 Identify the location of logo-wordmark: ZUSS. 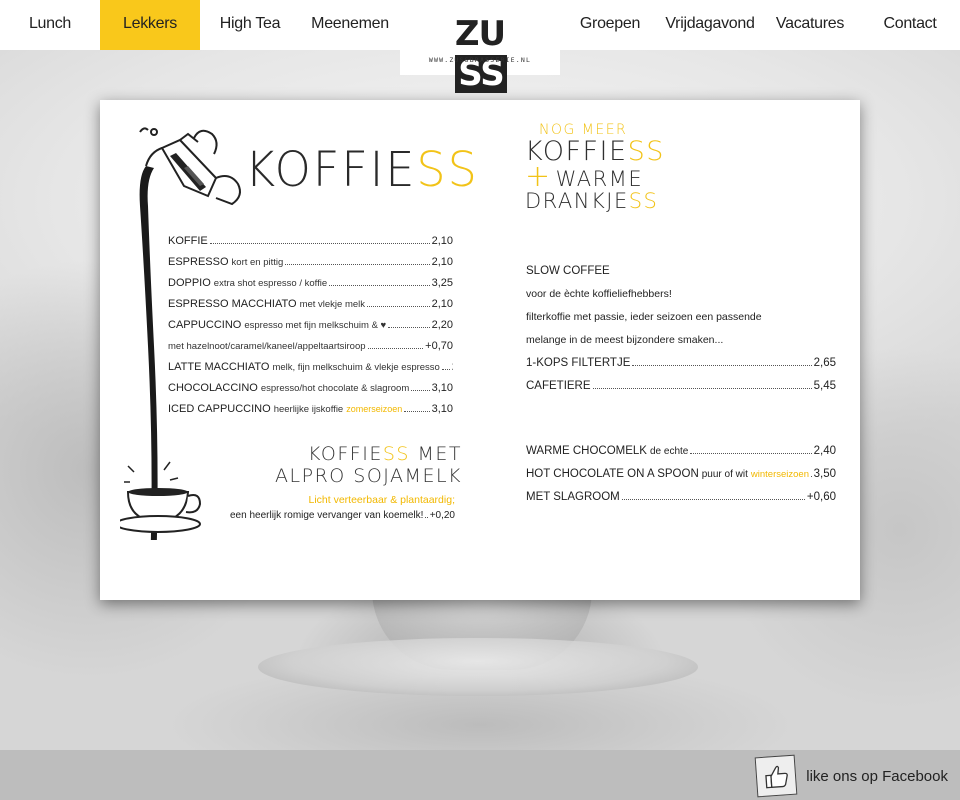
(480, 54).